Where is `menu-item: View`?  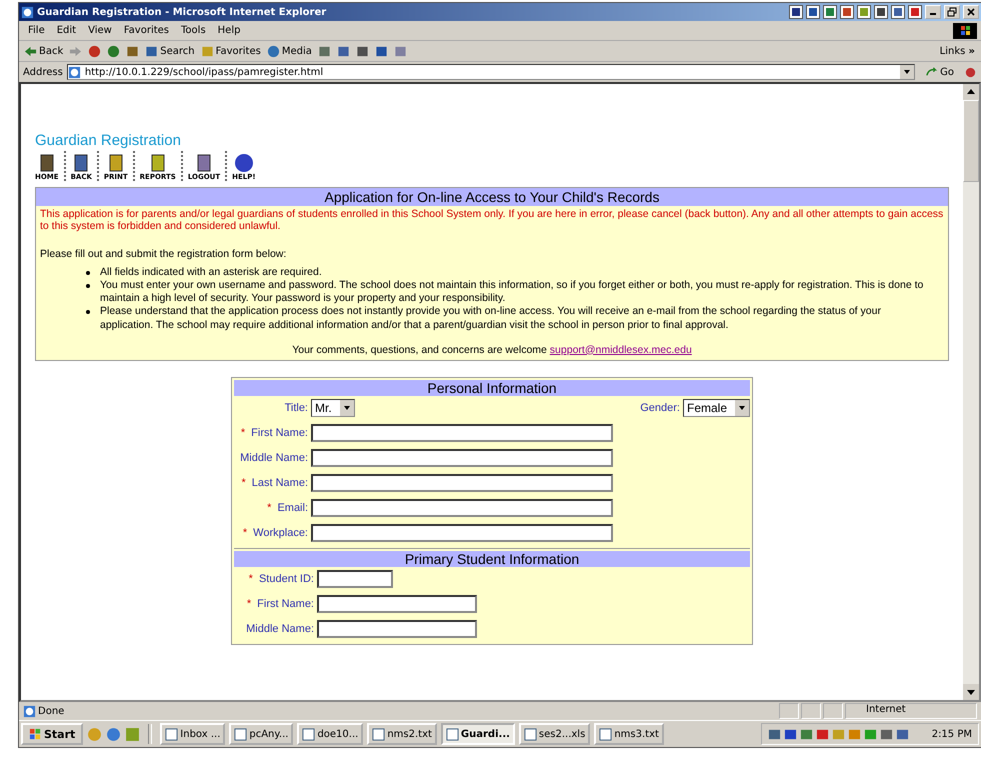 menu-item: View is located at coordinates (100, 30).